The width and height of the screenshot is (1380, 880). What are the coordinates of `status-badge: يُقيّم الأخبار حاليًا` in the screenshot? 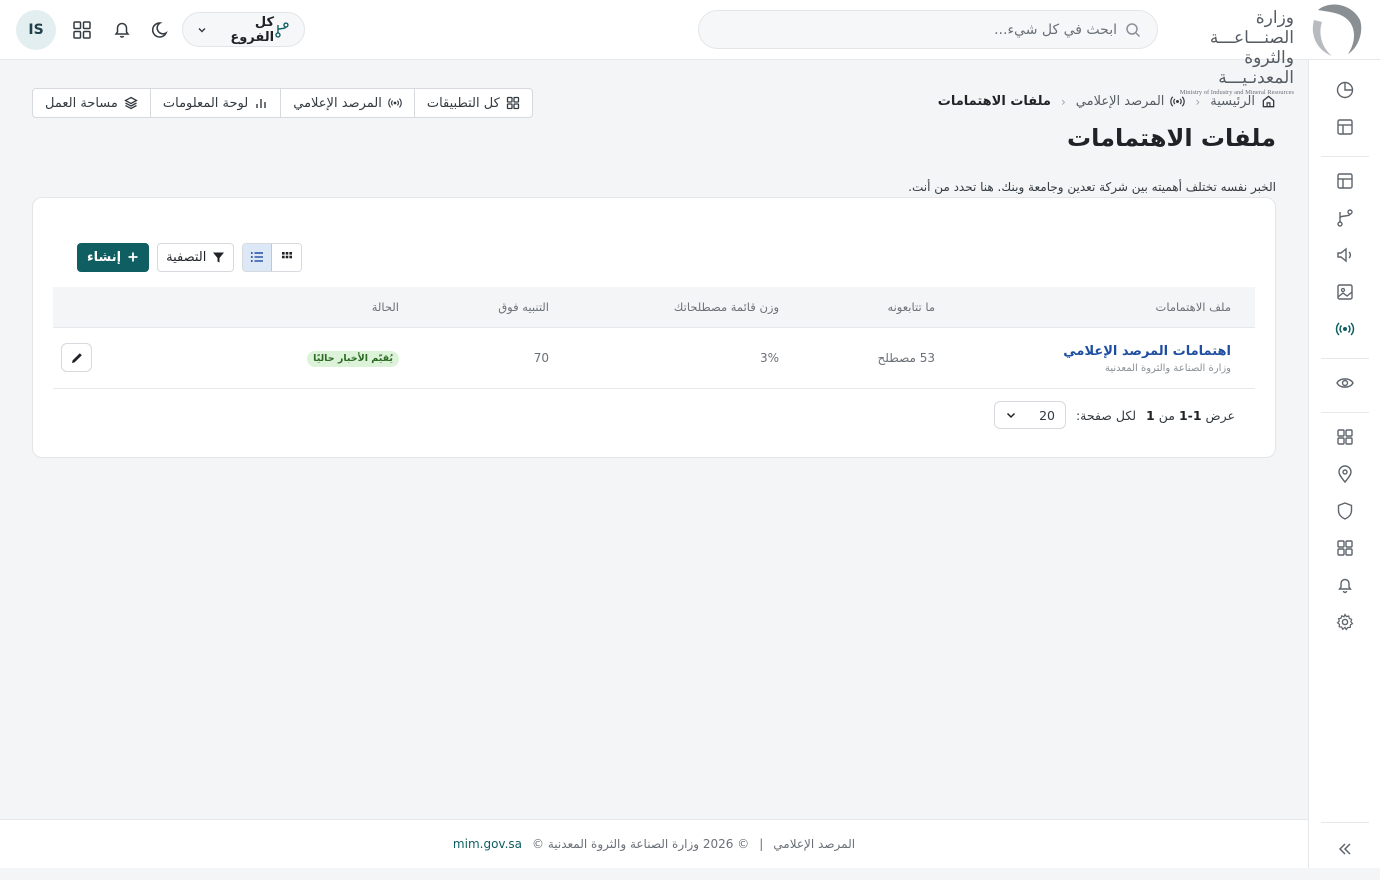 It's located at (353, 359).